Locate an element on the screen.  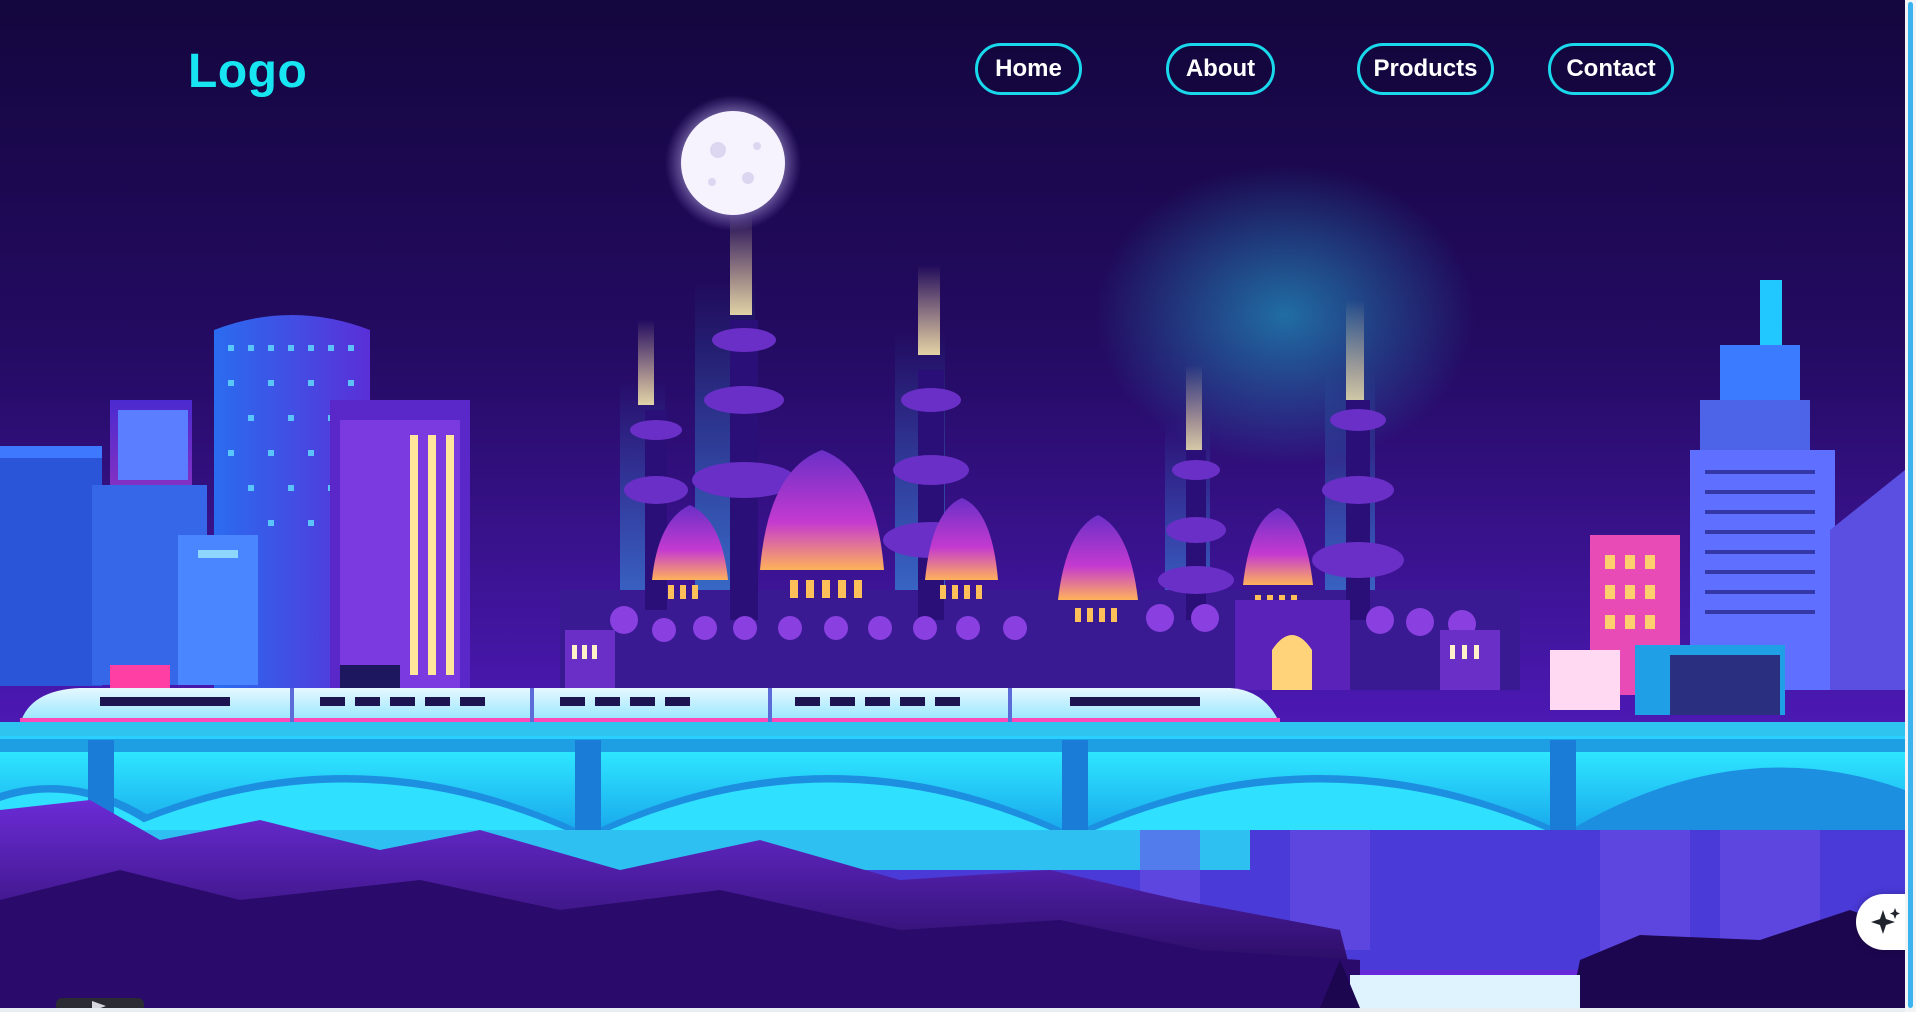
scrollbar-thumb is located at coordinates (1910, 505).